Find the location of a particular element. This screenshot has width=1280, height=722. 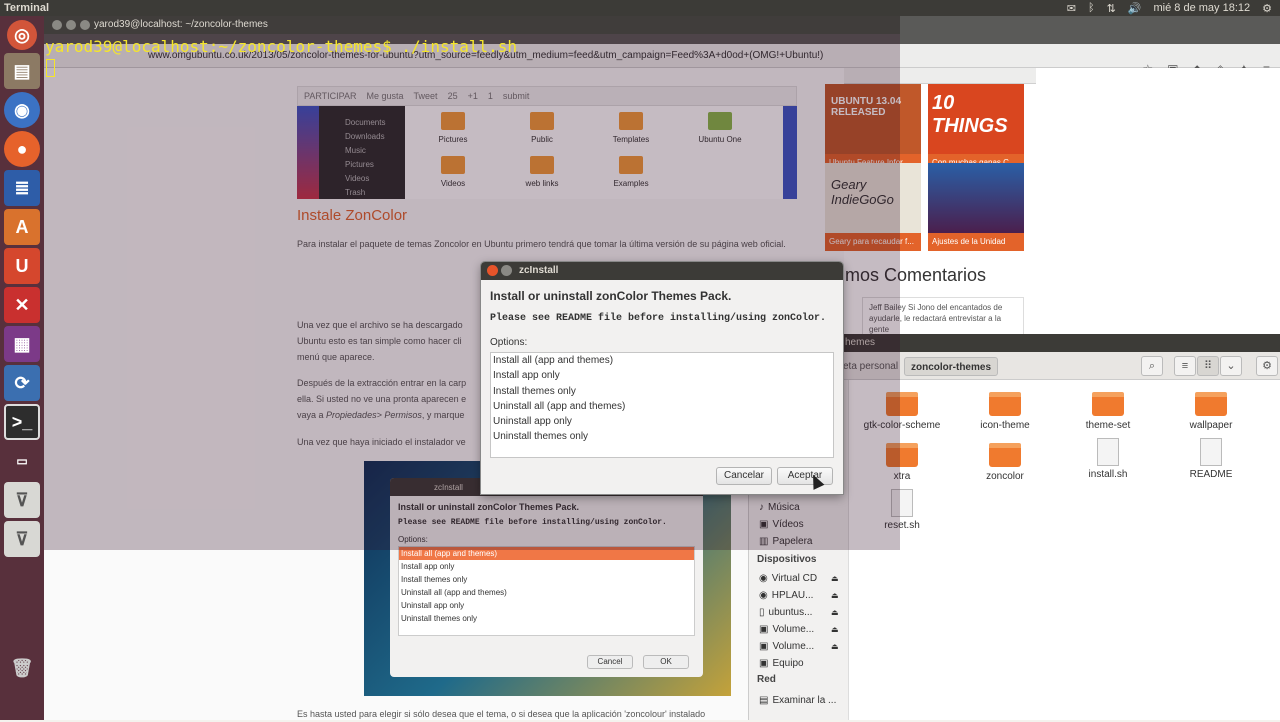

sidebar-item-device: ◉ Virtual CD ⏏ is located at coordinates (799, 579).